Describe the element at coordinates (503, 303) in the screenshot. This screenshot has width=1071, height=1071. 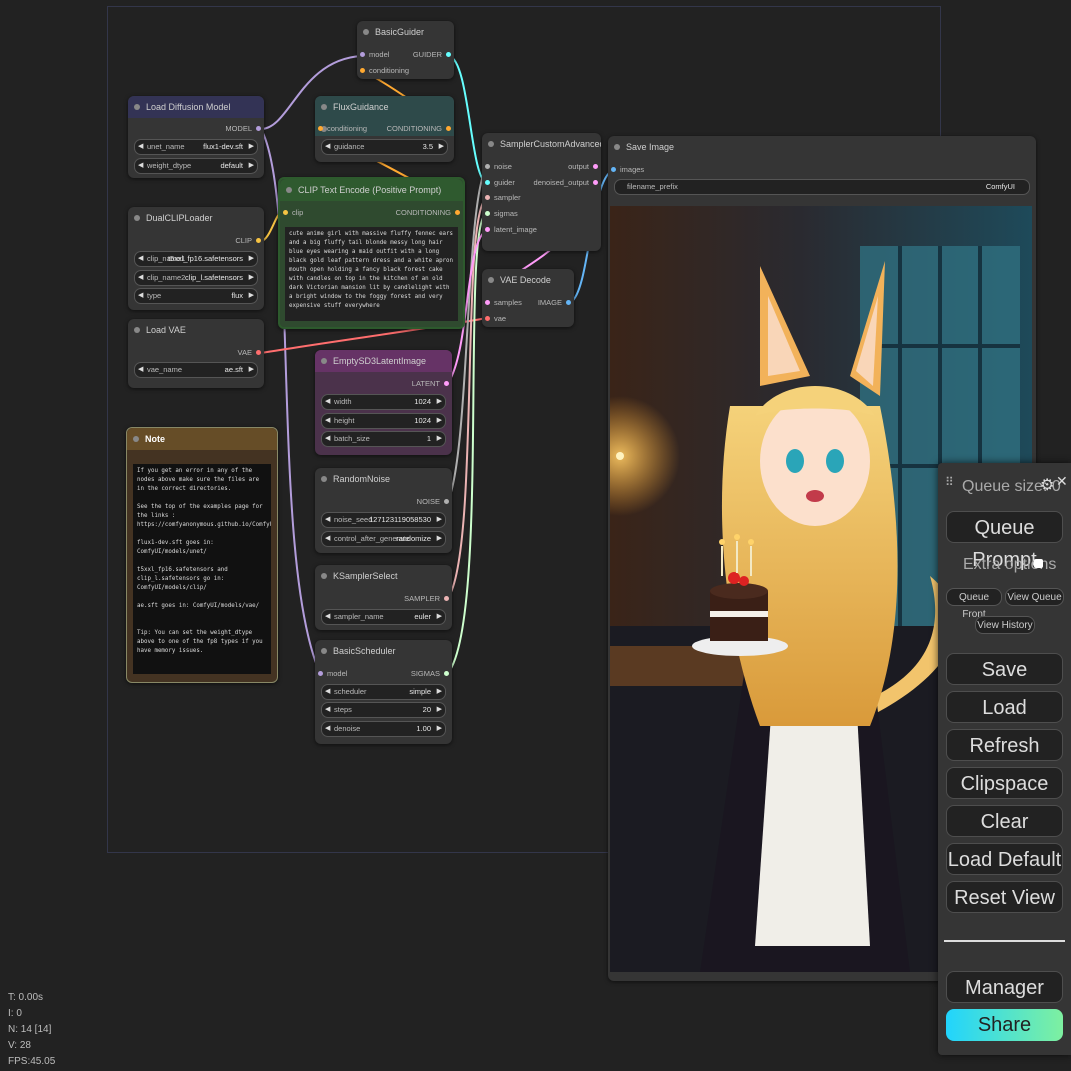
I see `input-samples: samples` at that location.